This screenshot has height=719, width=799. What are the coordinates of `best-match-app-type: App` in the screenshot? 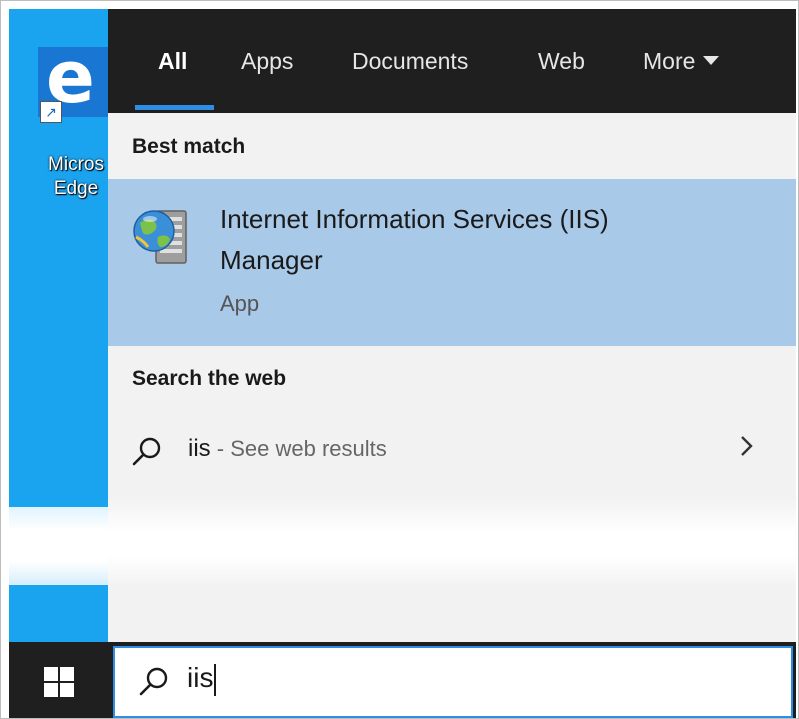 It's located at (240, 303).